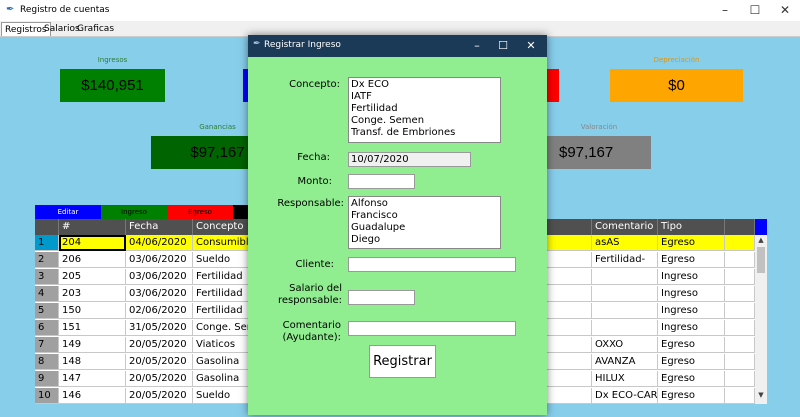  I want to click on cell-comentario: Fertilidad-, so click(625, 260).